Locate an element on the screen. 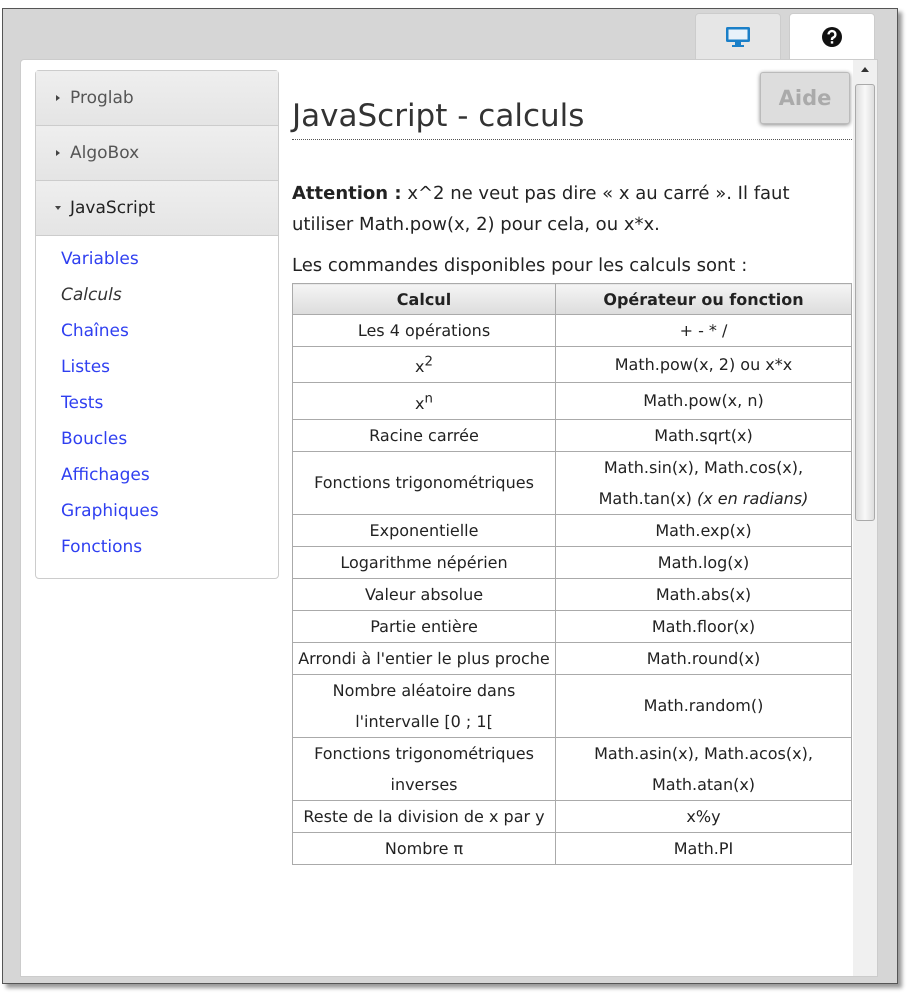 This screenshot has height=995, width=911. table-cell: Math.round(x) is located at coordinates (704, 658).